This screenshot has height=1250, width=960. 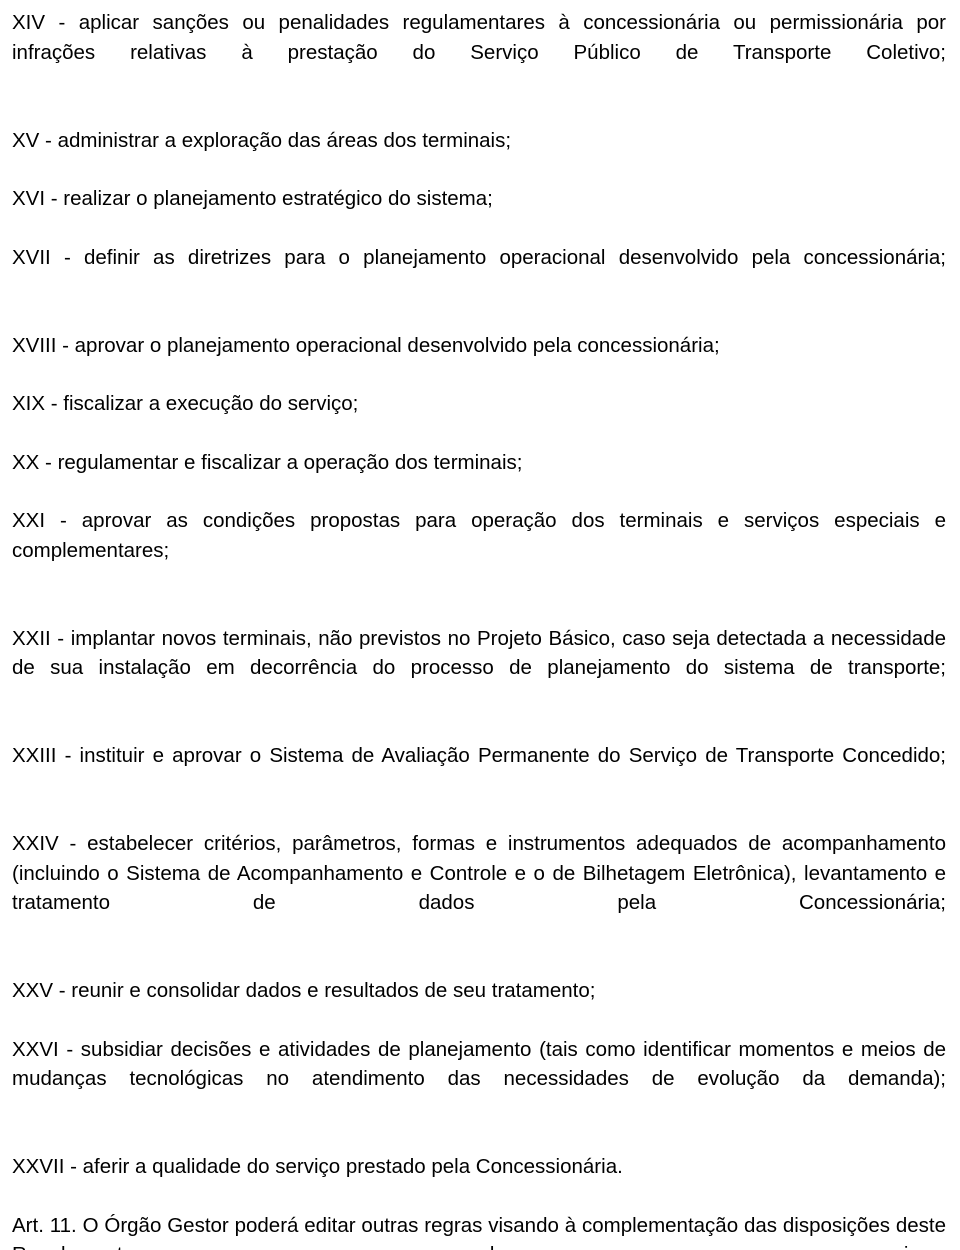 I want to click on list-item-xix: XIX - fiscalizar a execução do serviço;, so click(x=185, y=403).